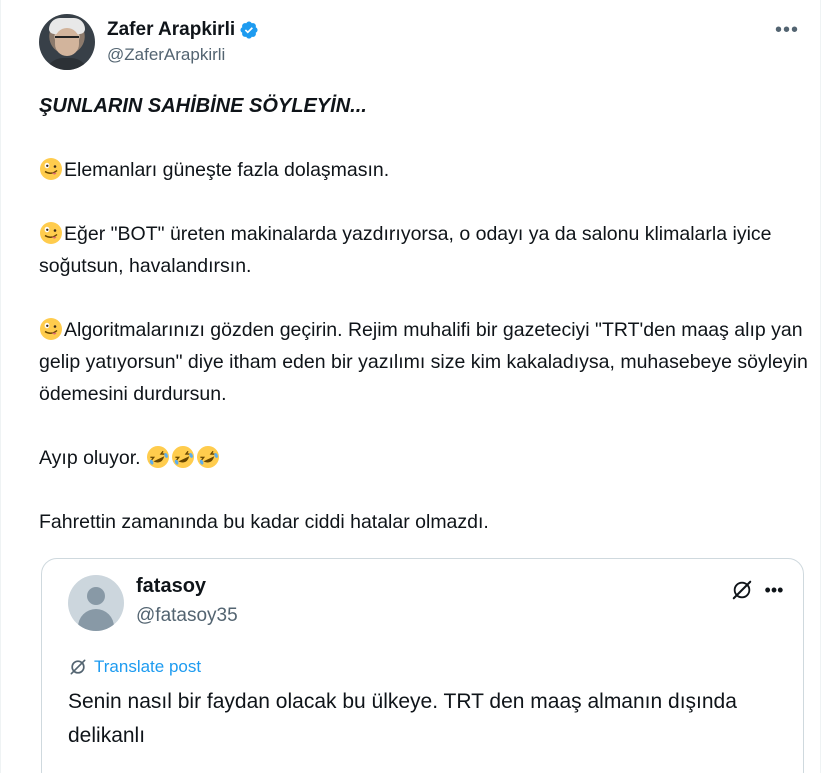  Describe the element at coordinates (187, 588) in the screenshot. I see `quoted-author-display-name: fatasoy` at that location.